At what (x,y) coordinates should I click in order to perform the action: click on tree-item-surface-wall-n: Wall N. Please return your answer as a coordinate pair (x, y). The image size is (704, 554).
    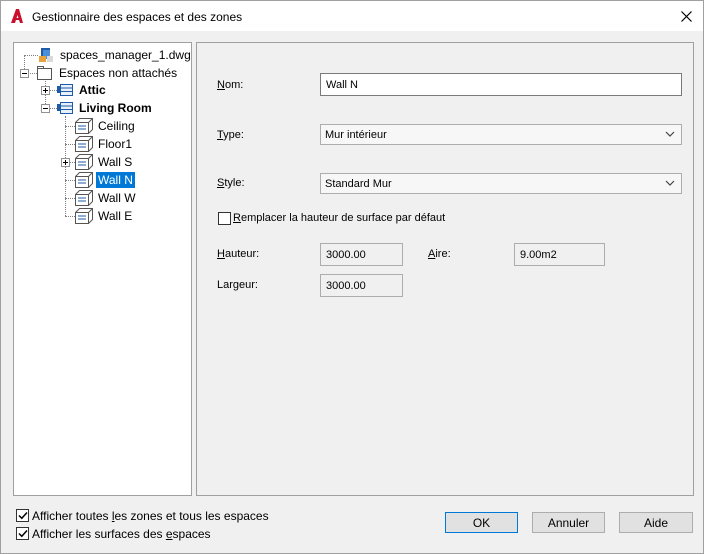
    Looking at the image, I should click on (105, 180).